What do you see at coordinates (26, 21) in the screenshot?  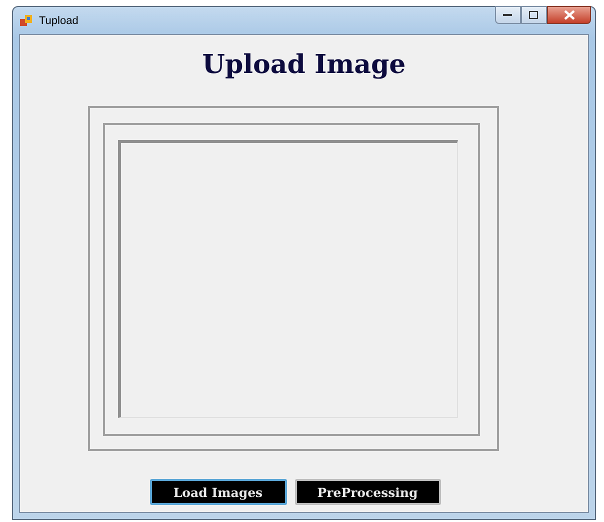 I see `app-icon` at bounding box center [26, 21].